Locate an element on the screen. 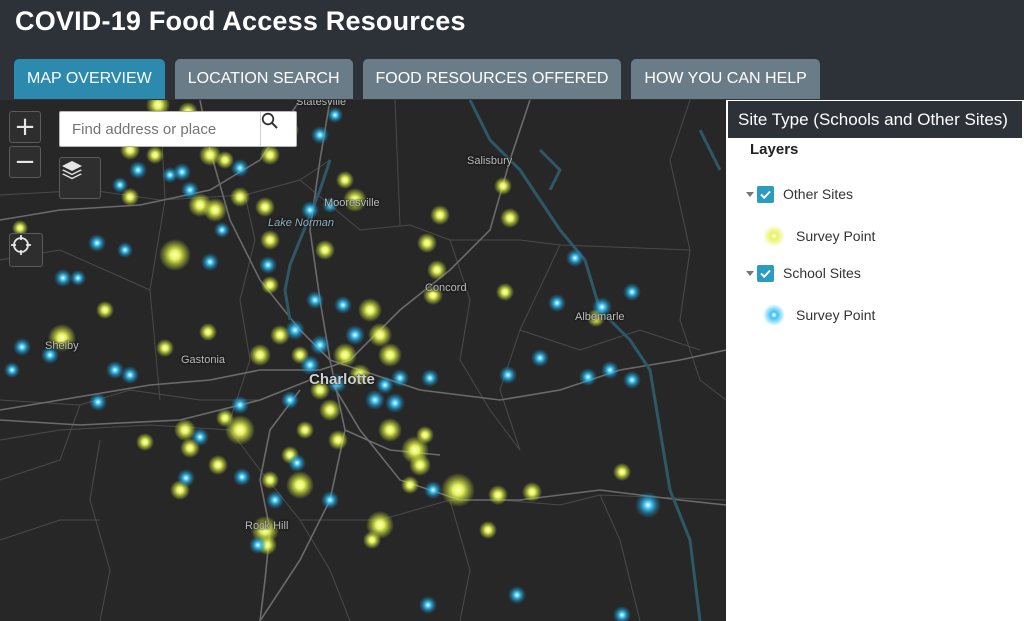 The width and height of the screenshot is (1024, 621). tab-how-you-can-help: HOW YOU CAN HELP is located at coordinates (725, 79).